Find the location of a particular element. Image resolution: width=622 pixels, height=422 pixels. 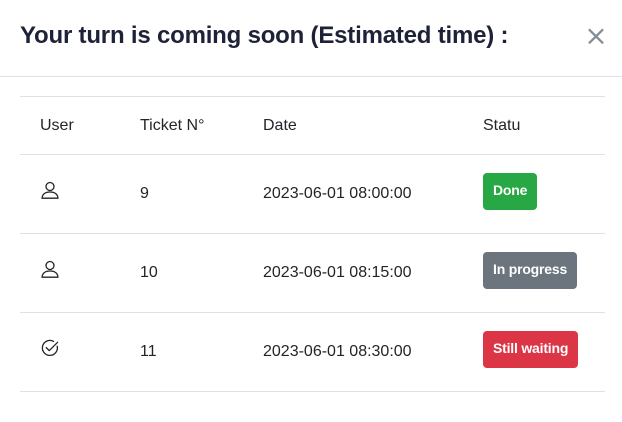

status-cell: Done is located at coordinates (534, 194).